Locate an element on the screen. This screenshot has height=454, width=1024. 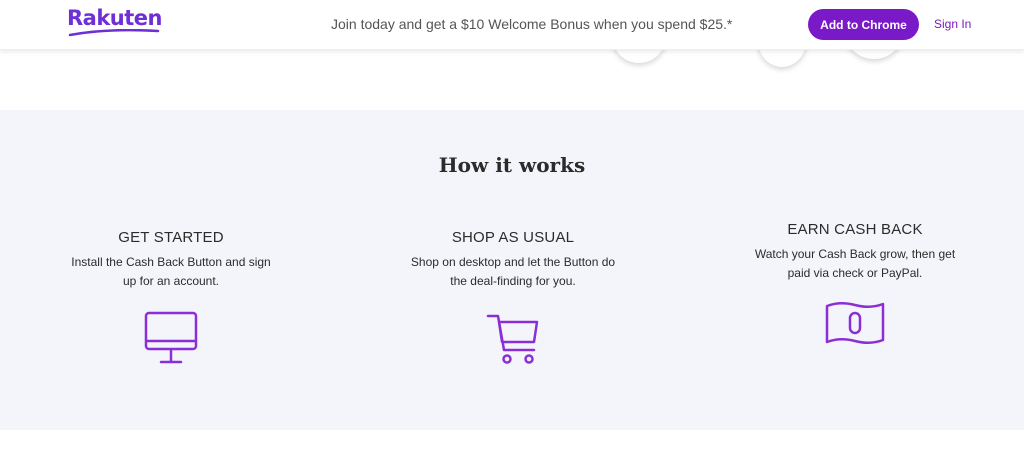
step-title: GET STARTED is located at coordinates (171, 237).